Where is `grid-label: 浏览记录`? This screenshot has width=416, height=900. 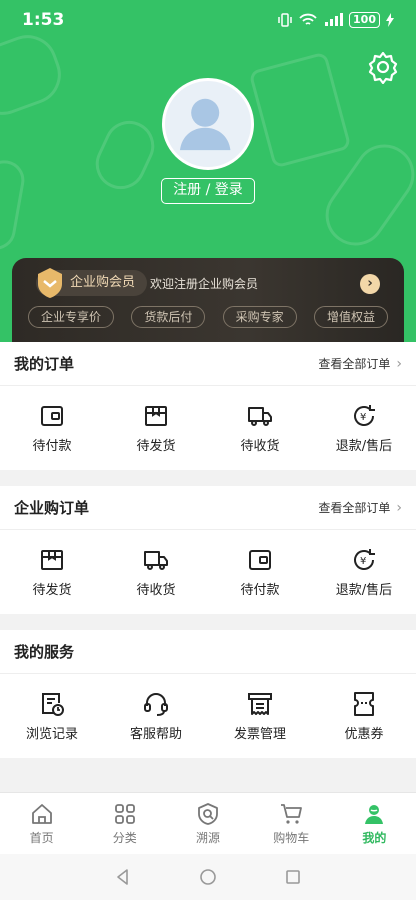 grid-label: 浏览记录 is located at coordinates (51, 734).